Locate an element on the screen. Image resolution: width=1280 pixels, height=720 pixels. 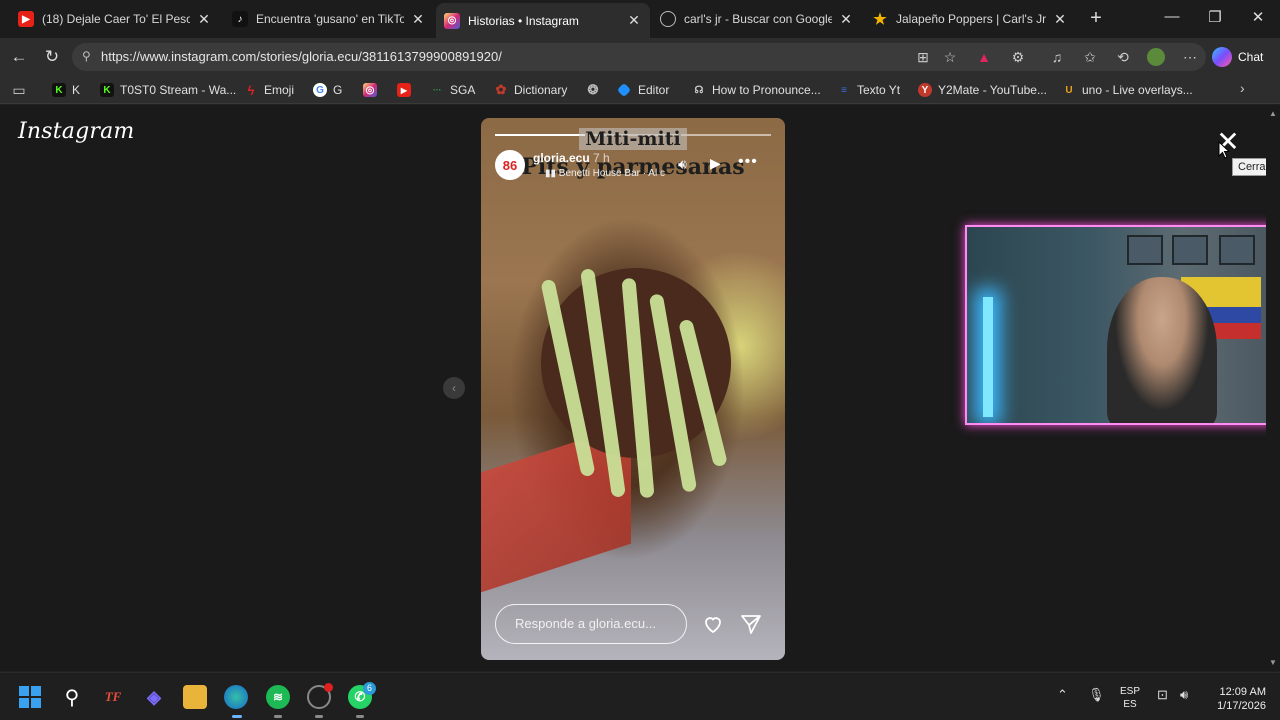
tab-instagram: ◎ Historias • Instagram ✕ is located at coordinates (543, 20).